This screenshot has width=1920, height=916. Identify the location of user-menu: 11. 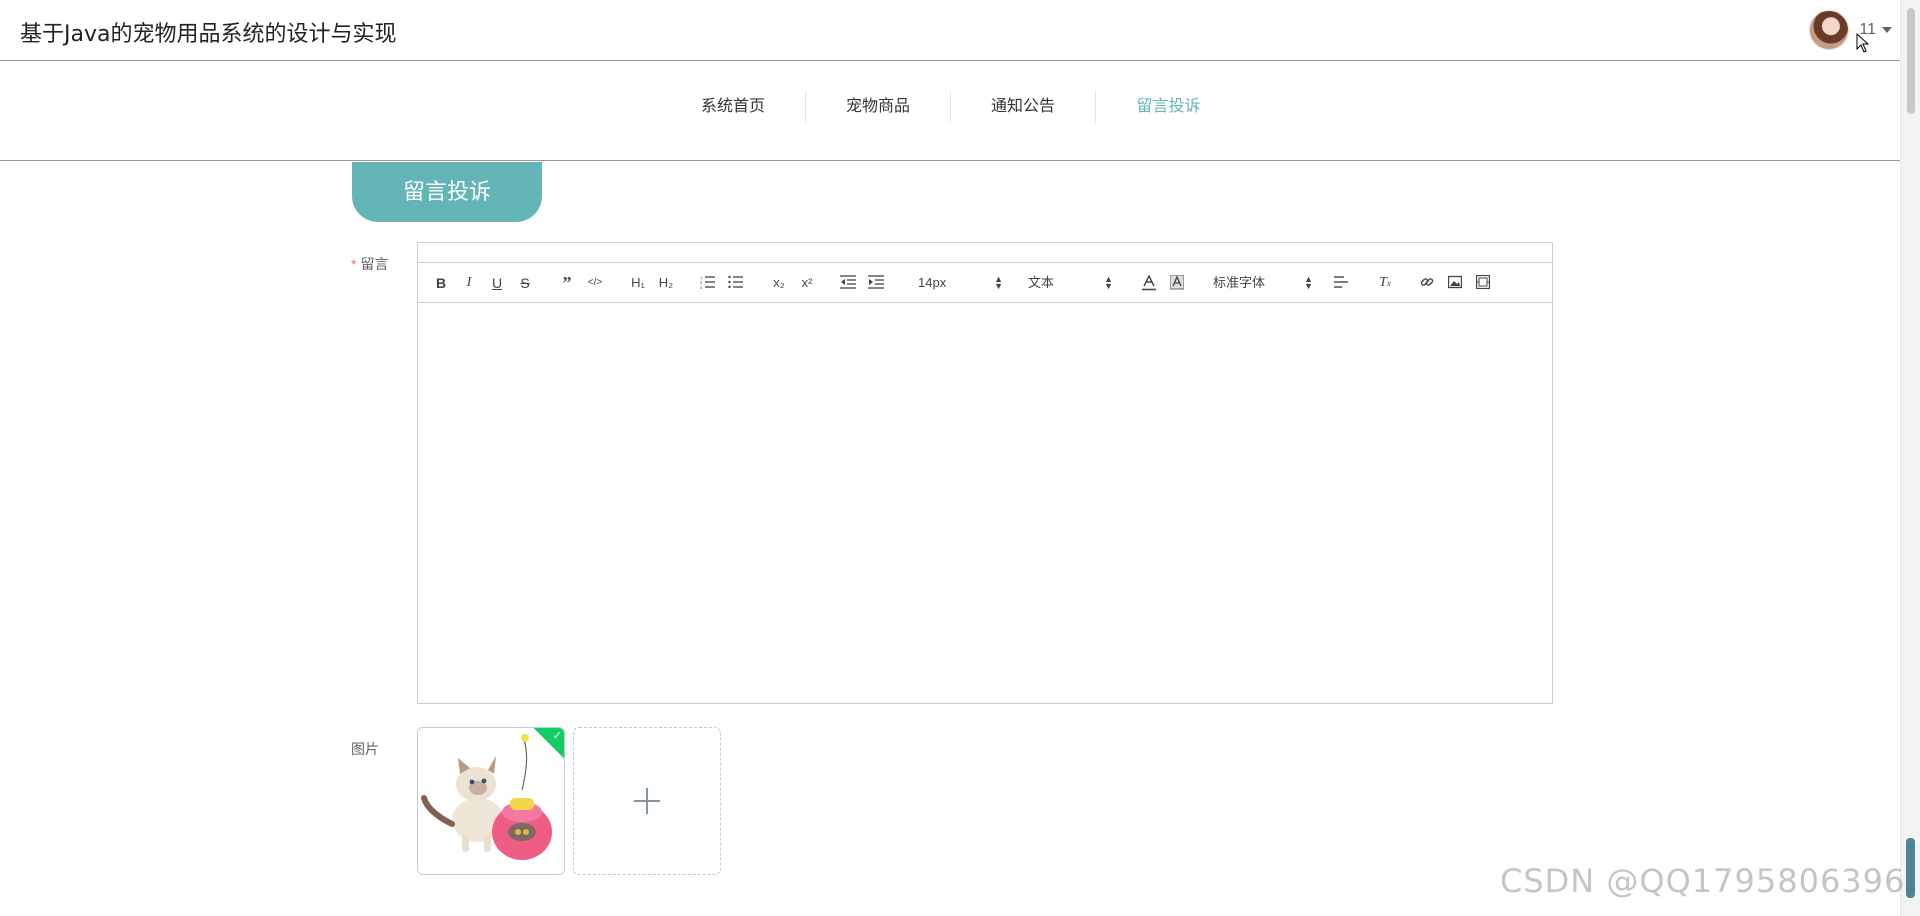
(1850, 30).